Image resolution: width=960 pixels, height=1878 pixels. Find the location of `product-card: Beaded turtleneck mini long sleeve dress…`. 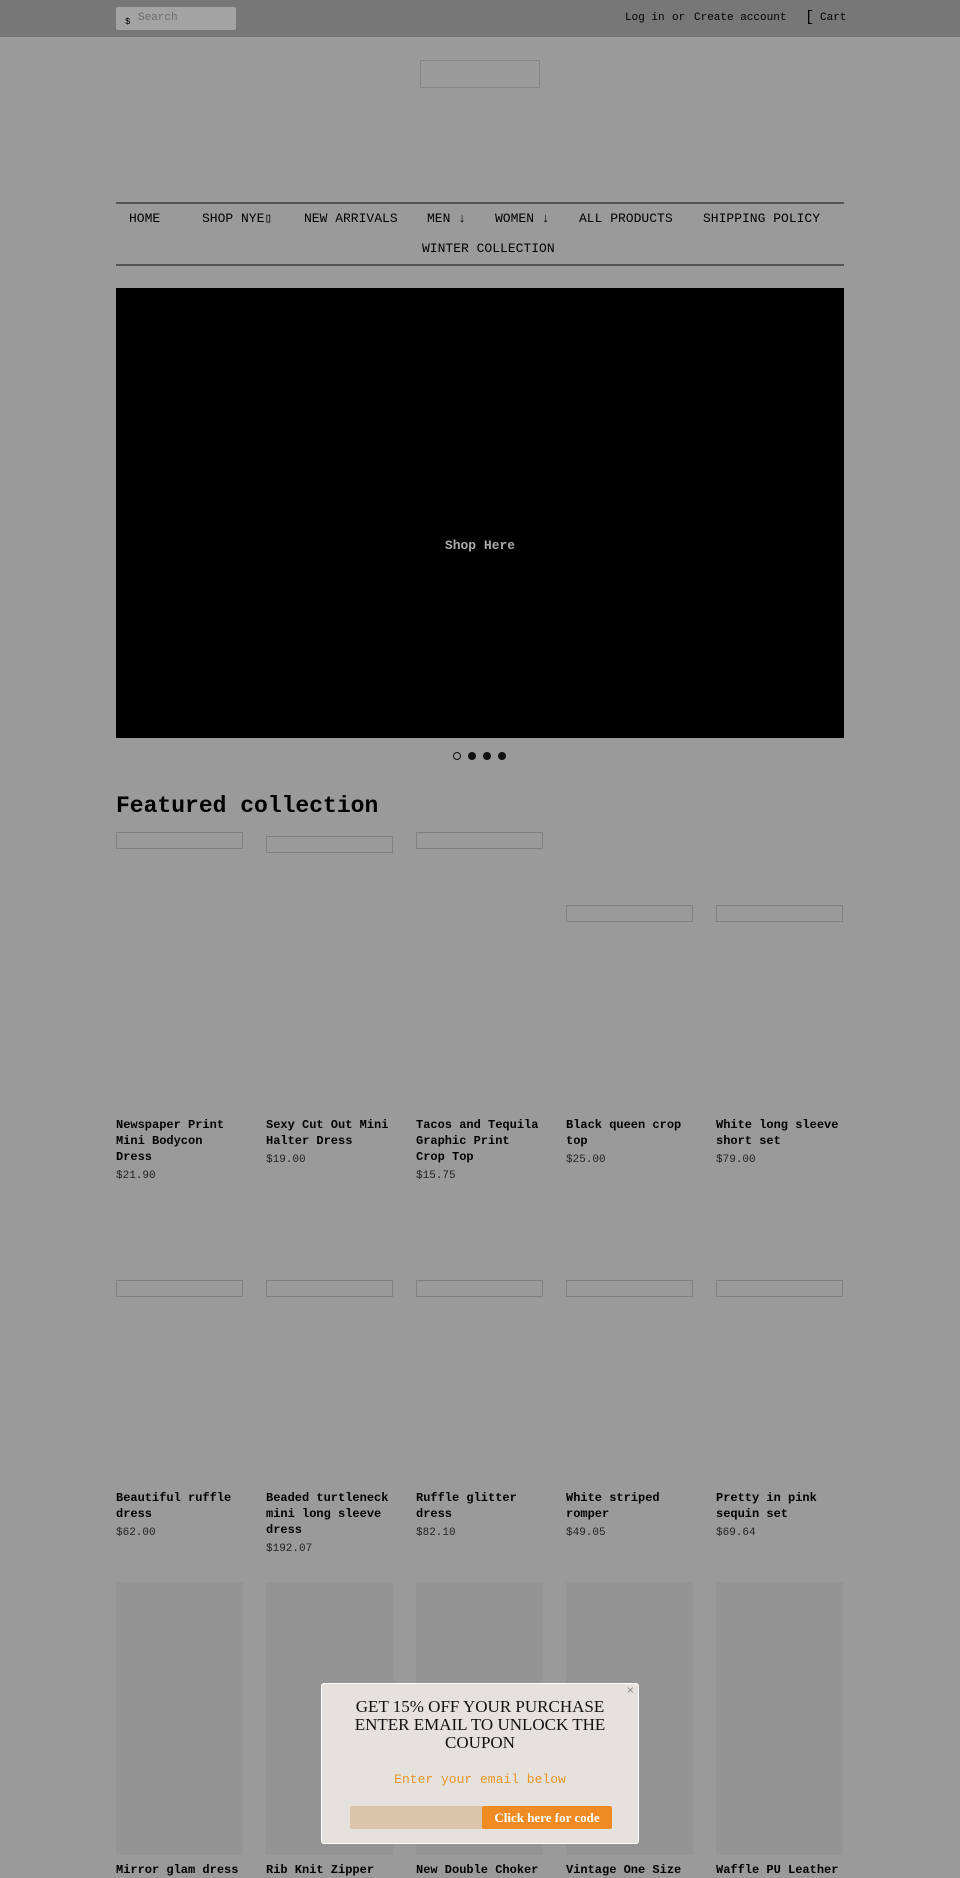

product-card: Beaded turtleneck mini long sleeve dress… is located at coordinates (329, 1522).